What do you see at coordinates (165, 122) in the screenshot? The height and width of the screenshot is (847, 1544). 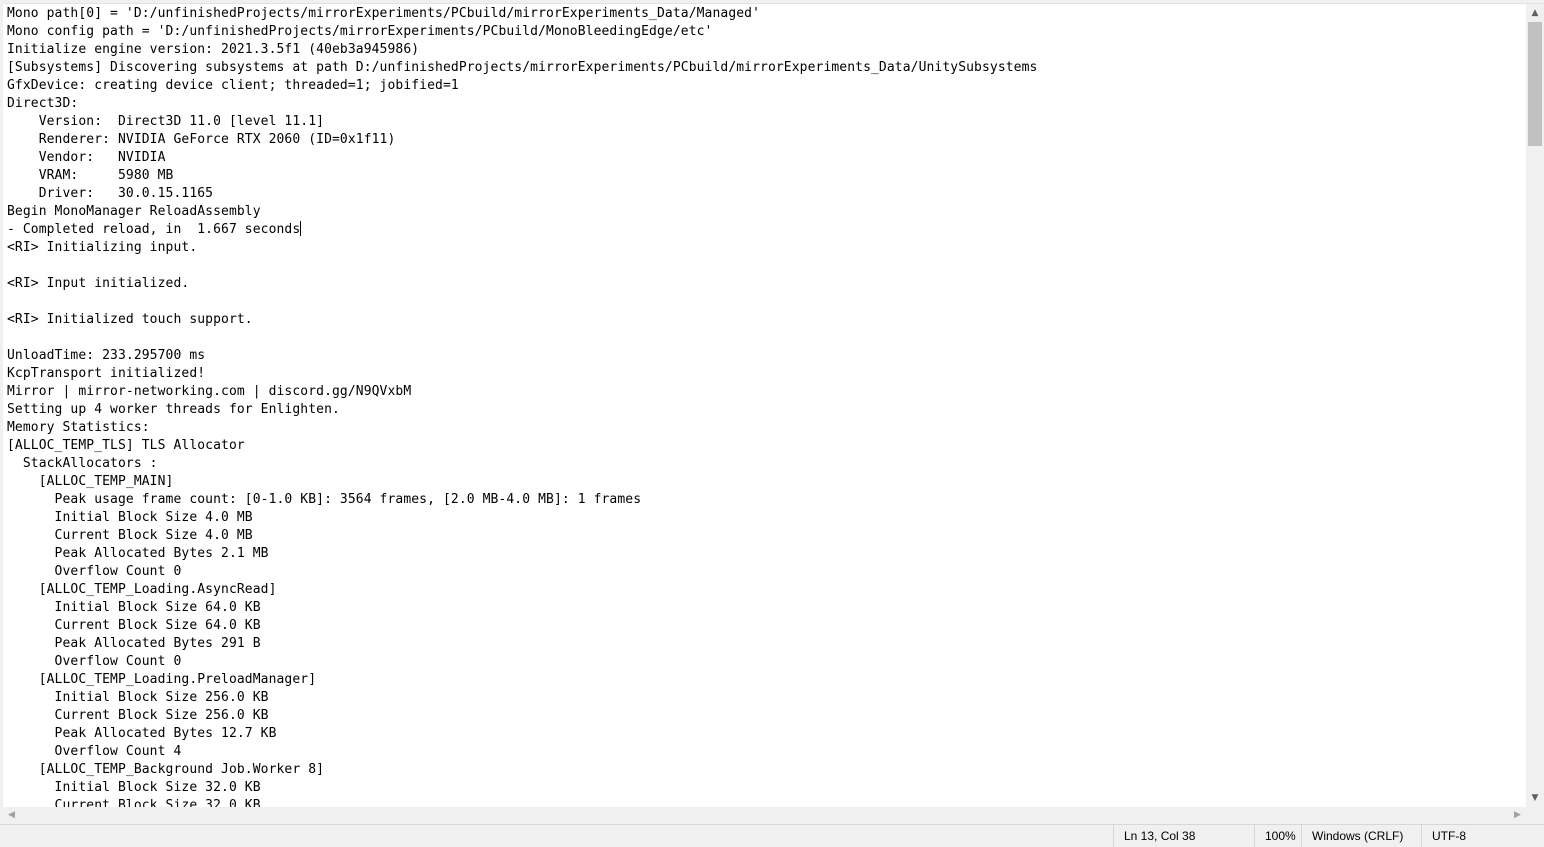 I see `text-line: Version: Direct3D 11.0 [level 11.1]` at bounding box center [165, 122].